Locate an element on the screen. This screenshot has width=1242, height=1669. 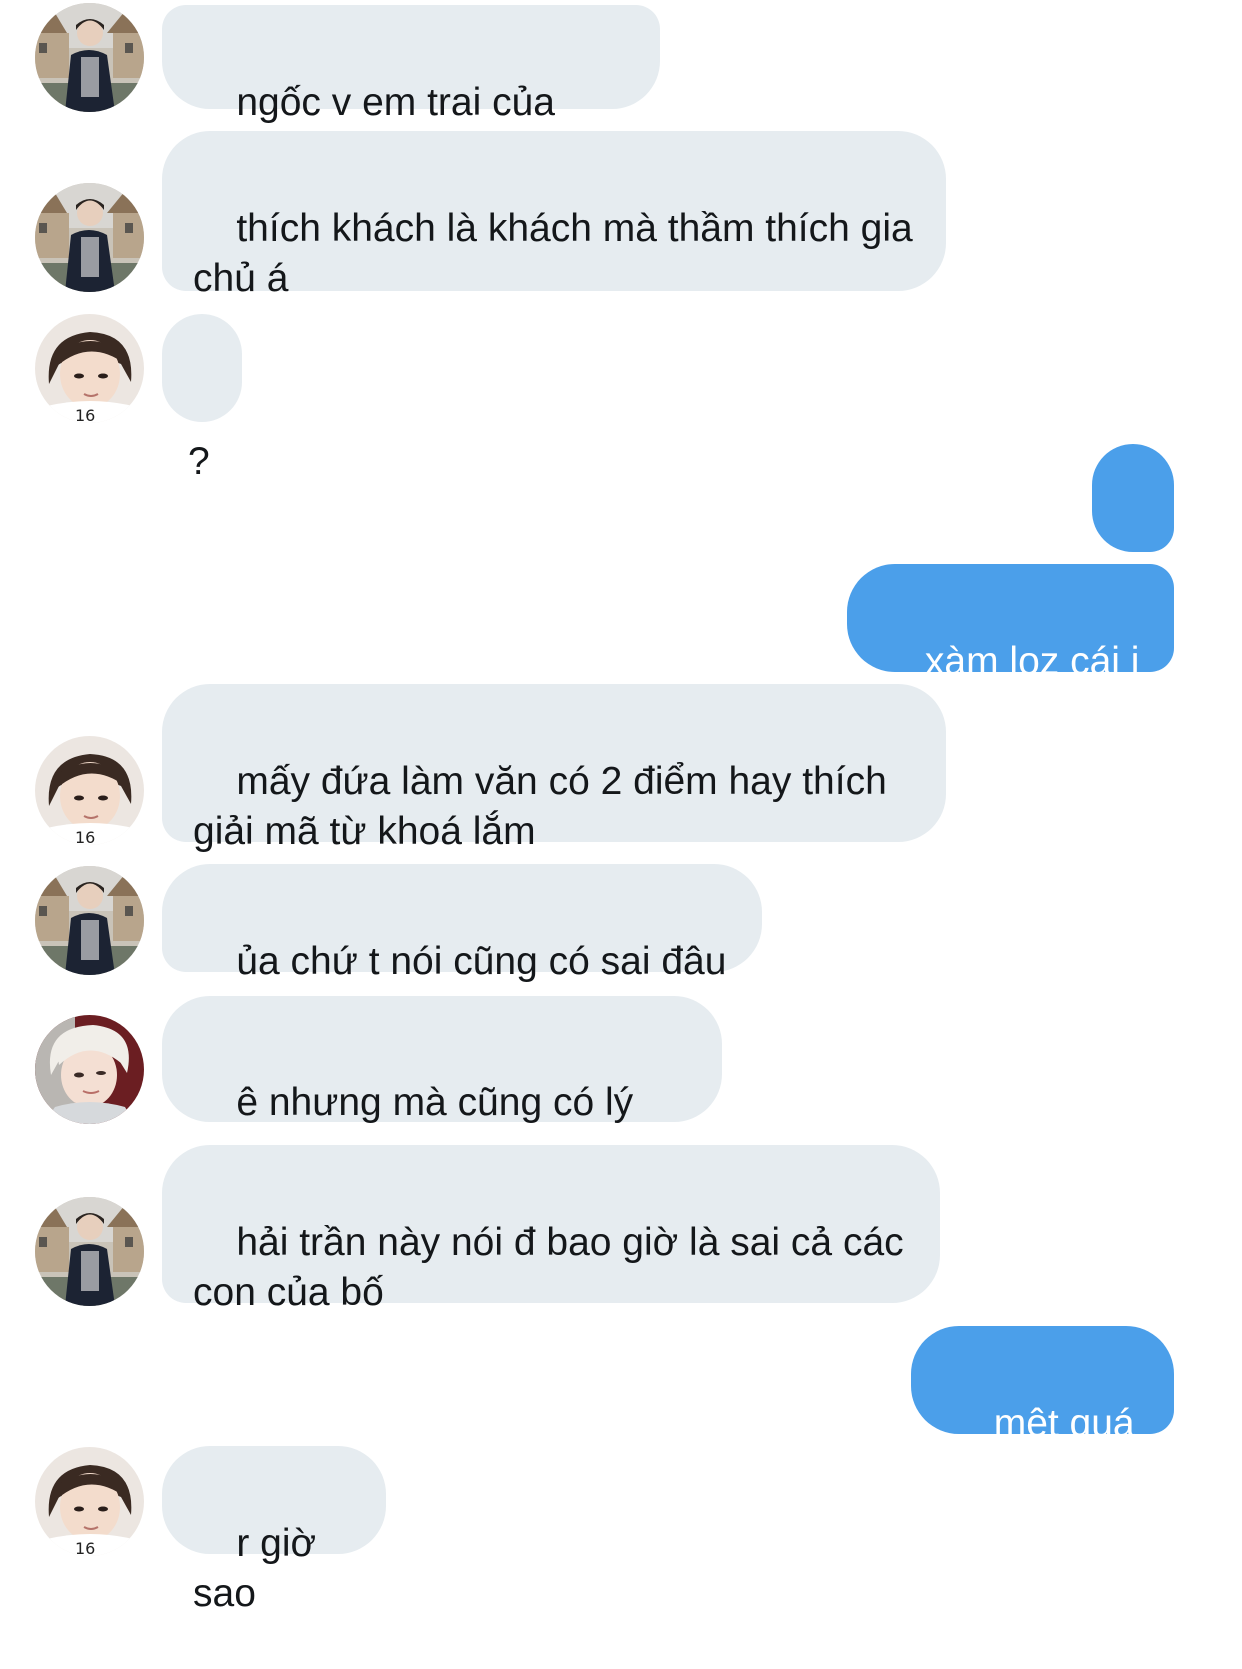
incoming-message-bubble: ngốc v em trai của anh is located at coordinates (411, 89).